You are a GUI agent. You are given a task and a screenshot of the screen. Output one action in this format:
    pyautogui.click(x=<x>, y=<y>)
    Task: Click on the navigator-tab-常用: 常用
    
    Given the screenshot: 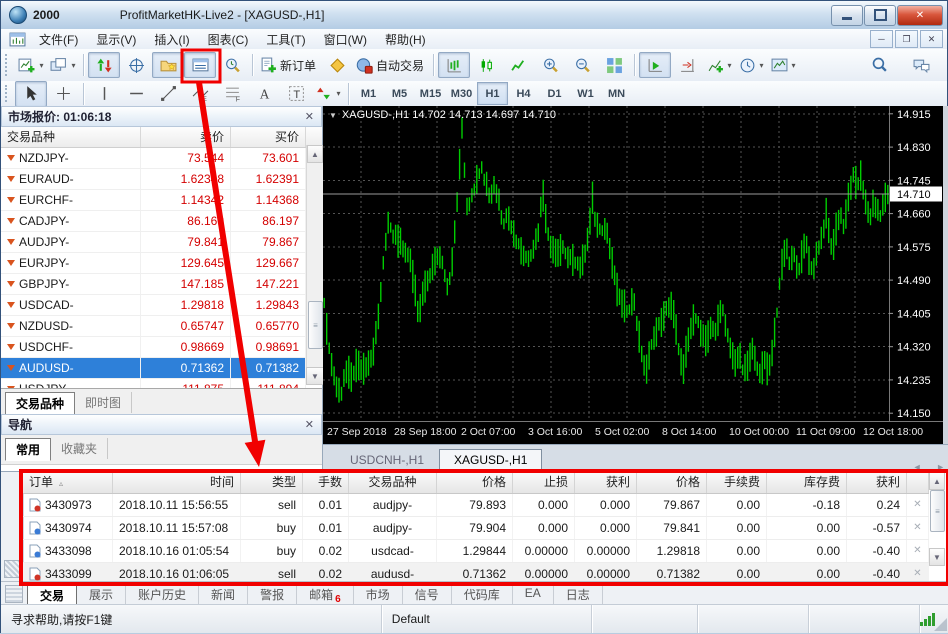 What is the action you would take?
    pyautogui.click(x=28, y=449)
    